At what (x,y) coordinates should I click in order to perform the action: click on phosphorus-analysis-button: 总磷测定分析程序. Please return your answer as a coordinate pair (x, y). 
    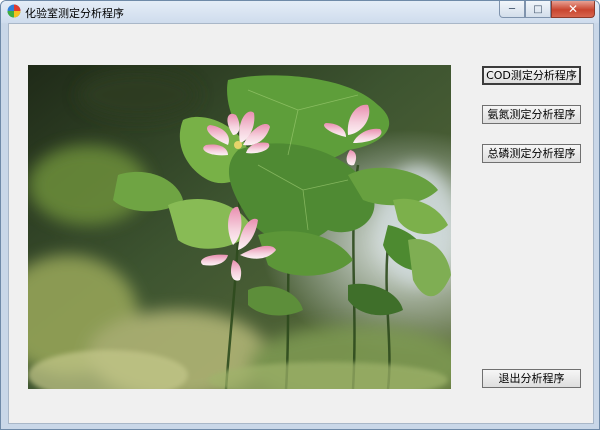
    Looking at the image, I should click on (531, 153).